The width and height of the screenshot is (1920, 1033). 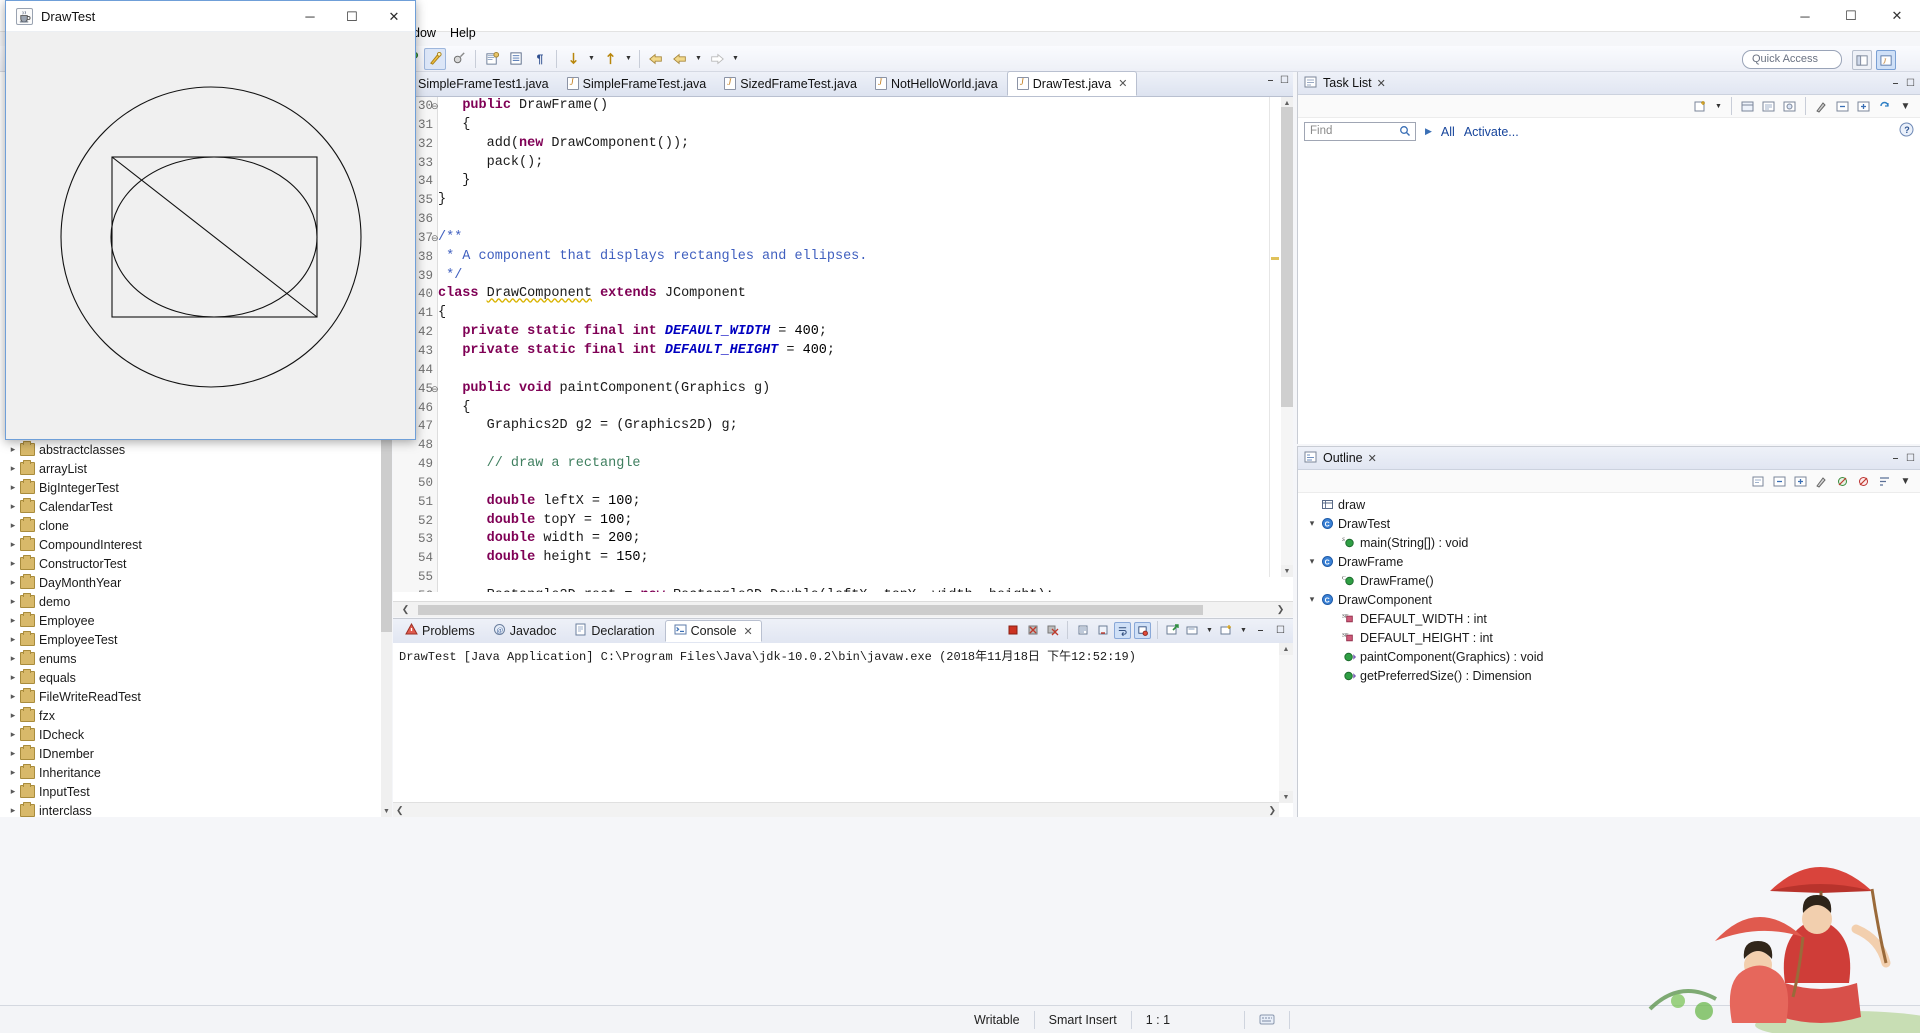 What do you see at coordinates (1842, 481) in the screenshot?
I see `hide-static-icon` at bounding box center [1842, 481].